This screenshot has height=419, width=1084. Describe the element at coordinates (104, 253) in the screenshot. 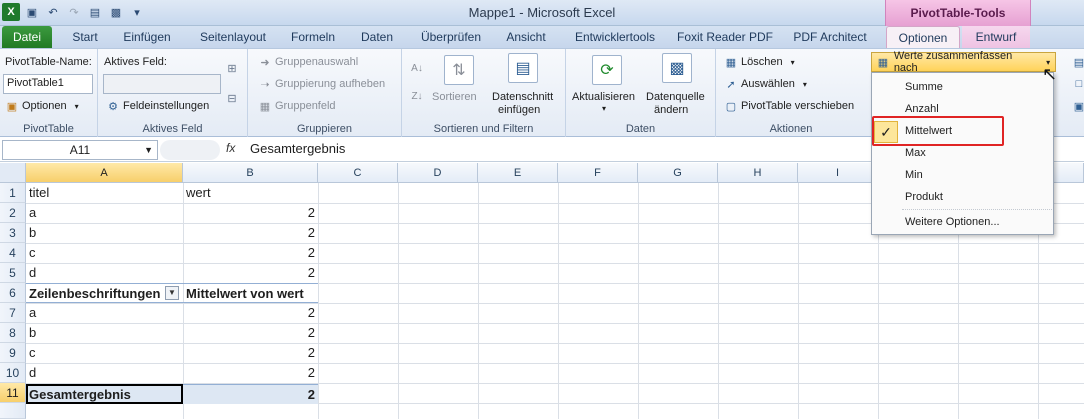

I see `cell-a4: c` at that location.